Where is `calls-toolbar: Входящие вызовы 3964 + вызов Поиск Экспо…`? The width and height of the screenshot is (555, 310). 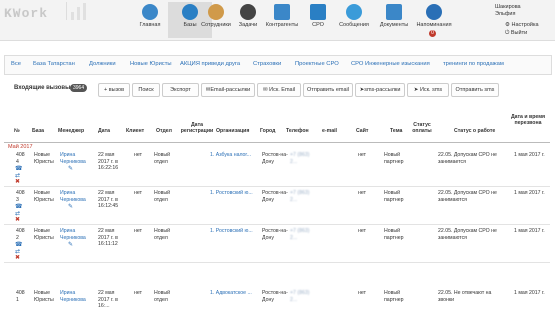
calls-toolbar: Входящие вызовы 3964 + вызов Поиск Экспо… is located at coordinates (277, 90).